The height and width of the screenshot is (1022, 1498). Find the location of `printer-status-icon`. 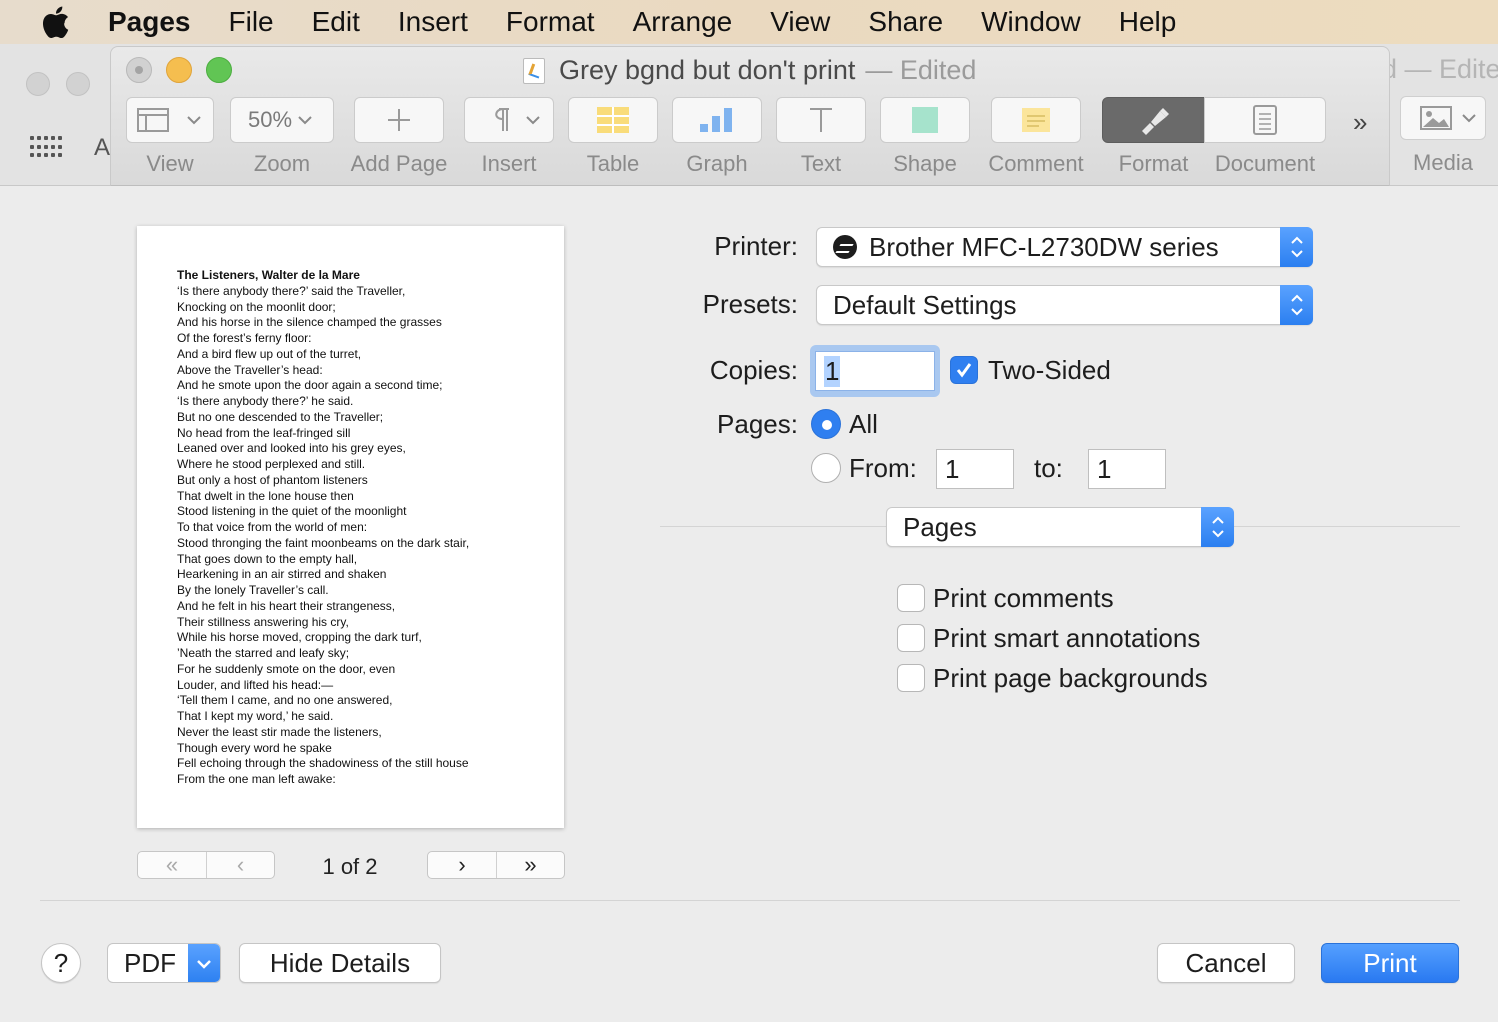

printer-status-icon is located at coordinates (845, 247).